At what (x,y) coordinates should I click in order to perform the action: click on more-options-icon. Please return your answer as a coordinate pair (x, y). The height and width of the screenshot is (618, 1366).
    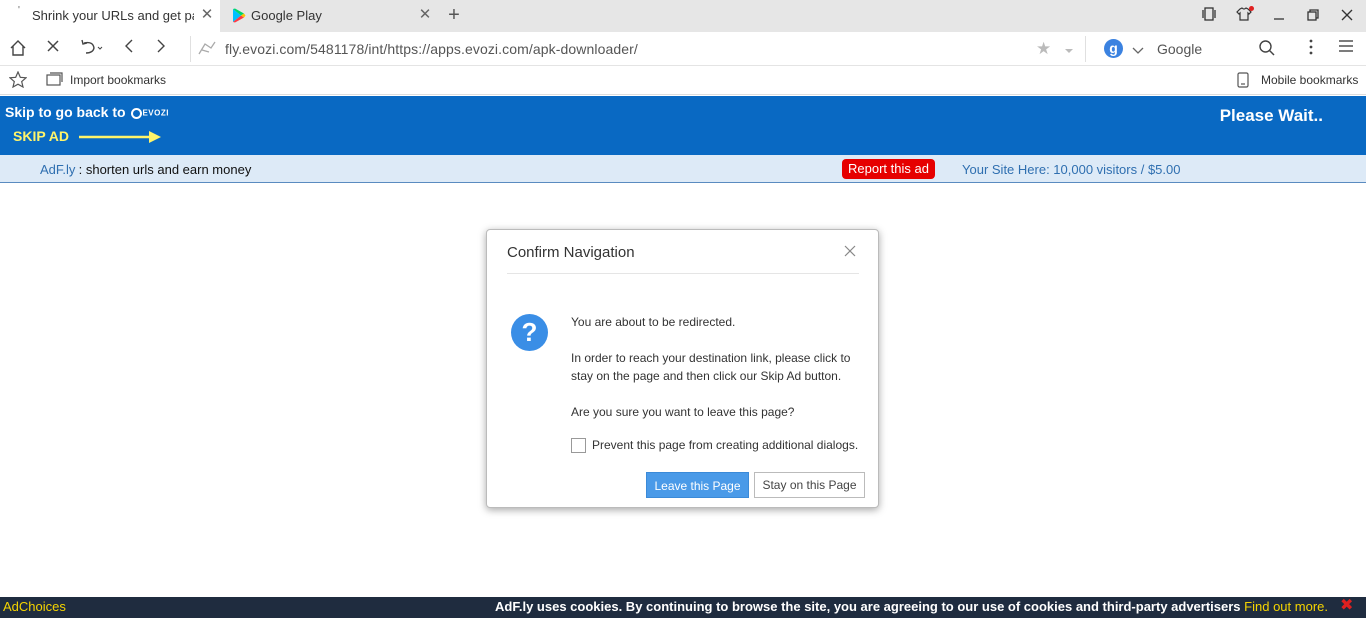
    Looking at the image, I should click on (1311, 49).